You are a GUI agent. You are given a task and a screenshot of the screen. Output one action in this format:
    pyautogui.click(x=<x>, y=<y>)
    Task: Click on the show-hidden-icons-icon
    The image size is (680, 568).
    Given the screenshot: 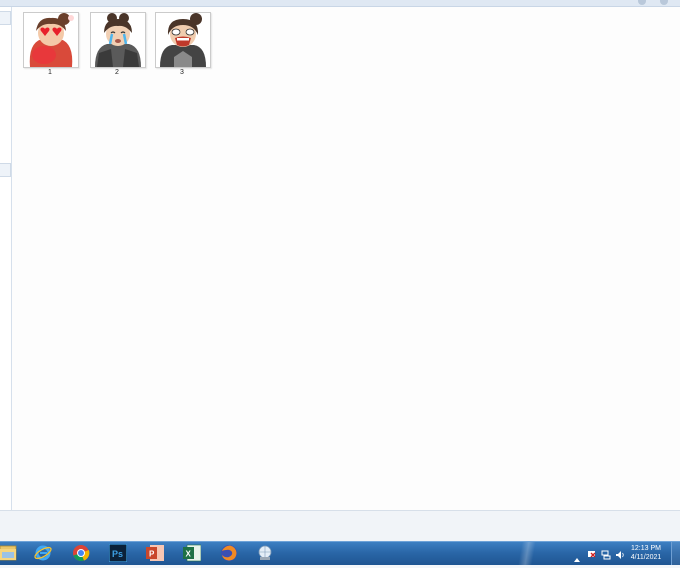 What is the action you would take?
    pyautogui.click(x=577, y=556)
    